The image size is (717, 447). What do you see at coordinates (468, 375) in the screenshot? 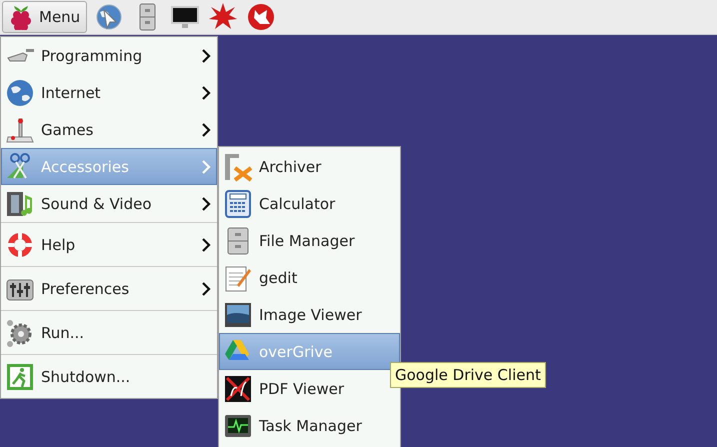
I see `tooltip: Google Drive Client` at bounding box center [468, 375].